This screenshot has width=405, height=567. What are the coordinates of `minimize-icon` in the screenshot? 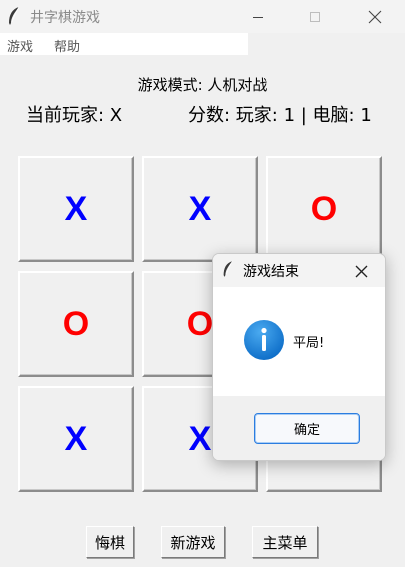 It's located at (258, 17).